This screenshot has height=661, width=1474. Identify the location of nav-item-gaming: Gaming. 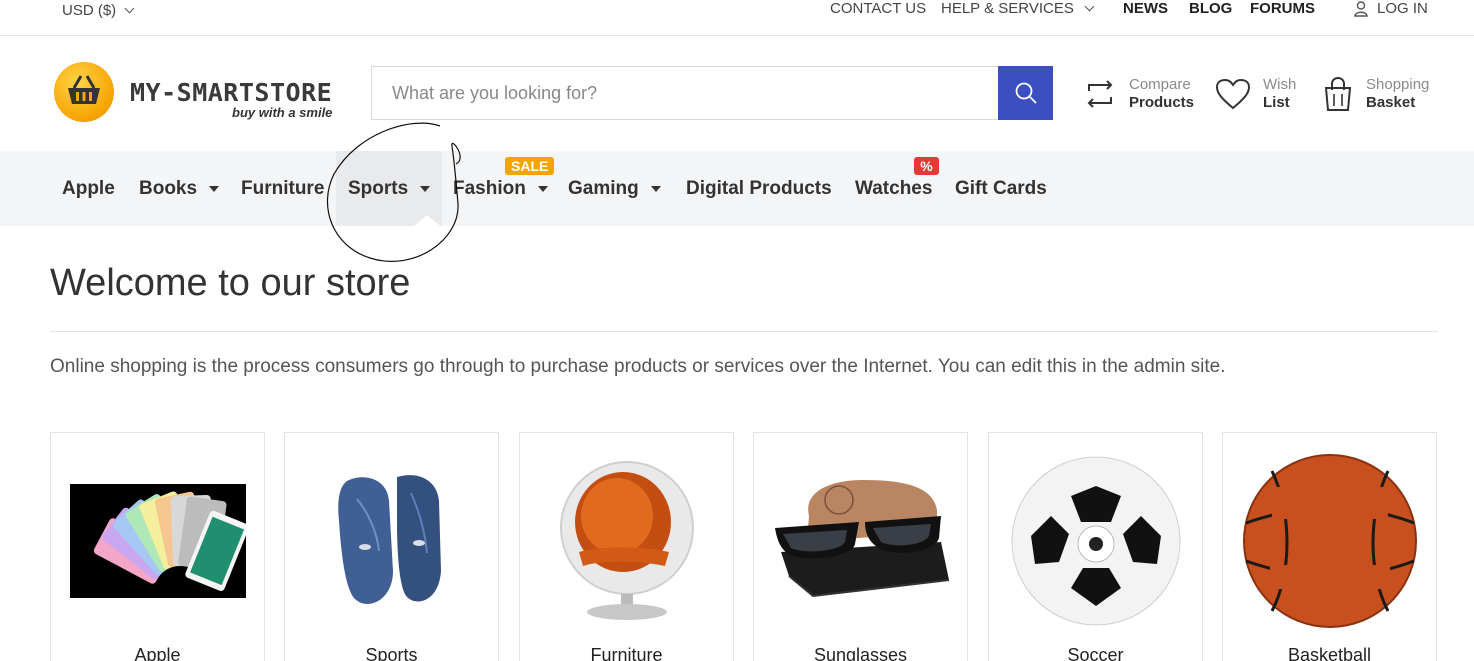
(614, 188).